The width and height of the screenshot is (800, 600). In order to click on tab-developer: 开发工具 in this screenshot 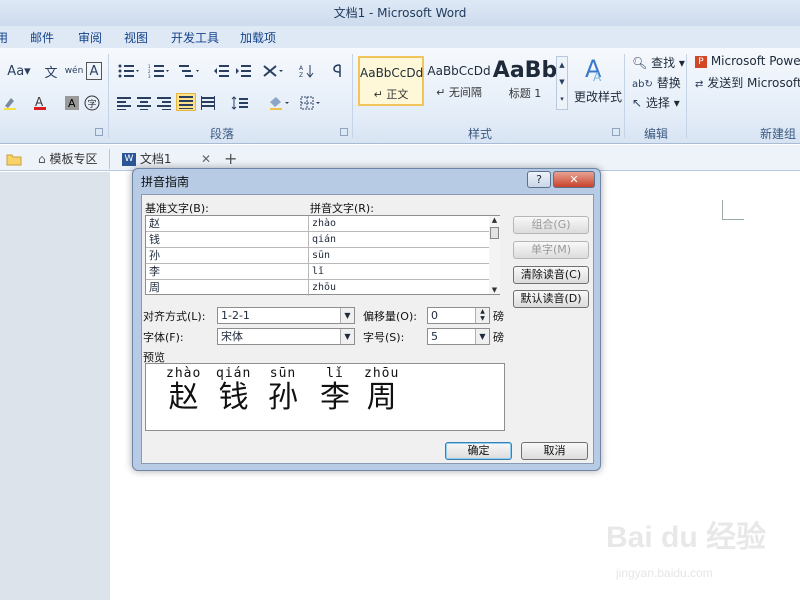, I will do `click(195, 37)`.